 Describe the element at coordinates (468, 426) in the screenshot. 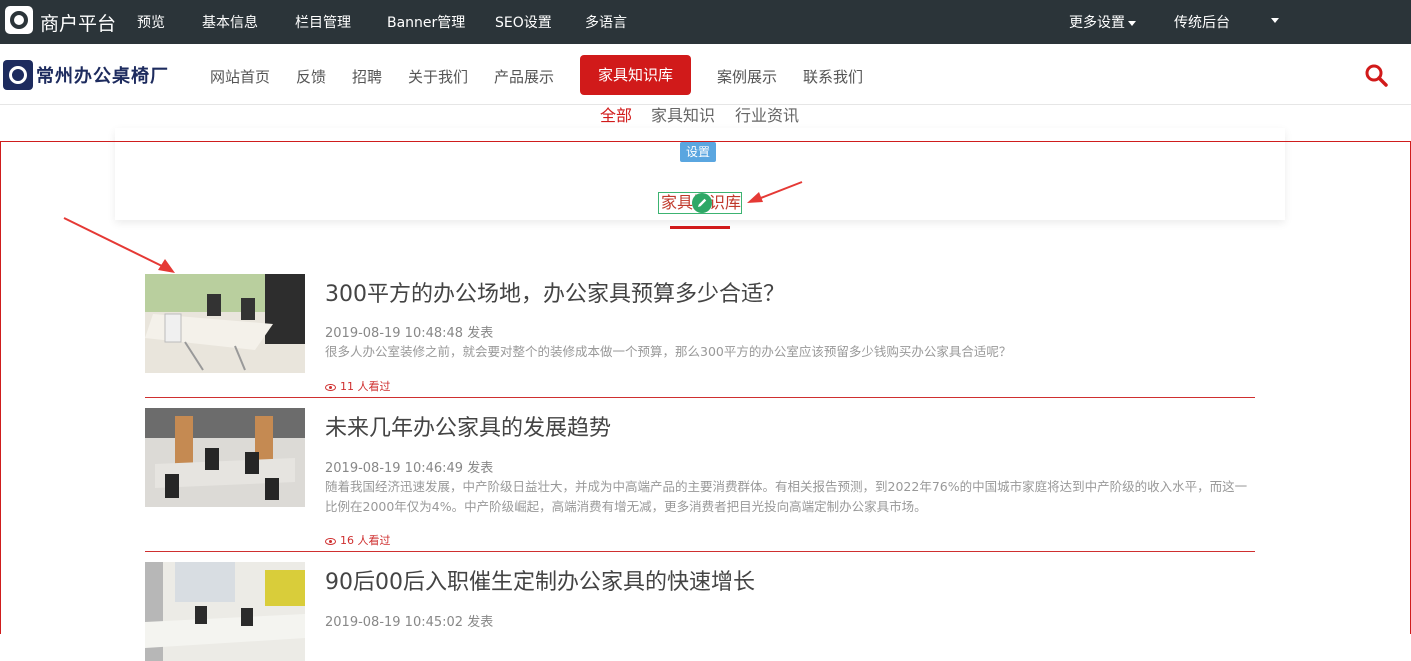

I see `article-title: 未来几年办公家具的发展趋势` at that location.